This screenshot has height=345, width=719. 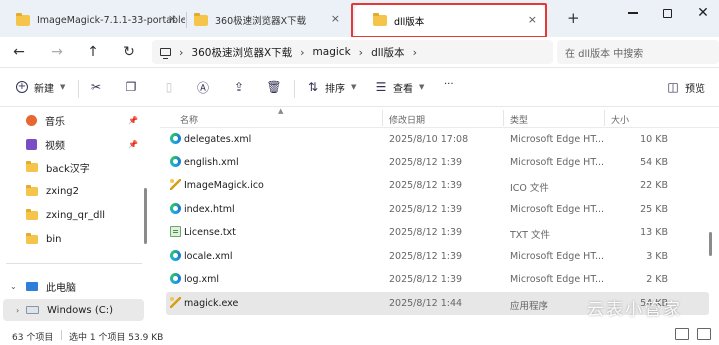 What do you see at coordinates (704, 334) in the screenshot?
I see `tiles-view-icon` at bounding box center [704, 334].